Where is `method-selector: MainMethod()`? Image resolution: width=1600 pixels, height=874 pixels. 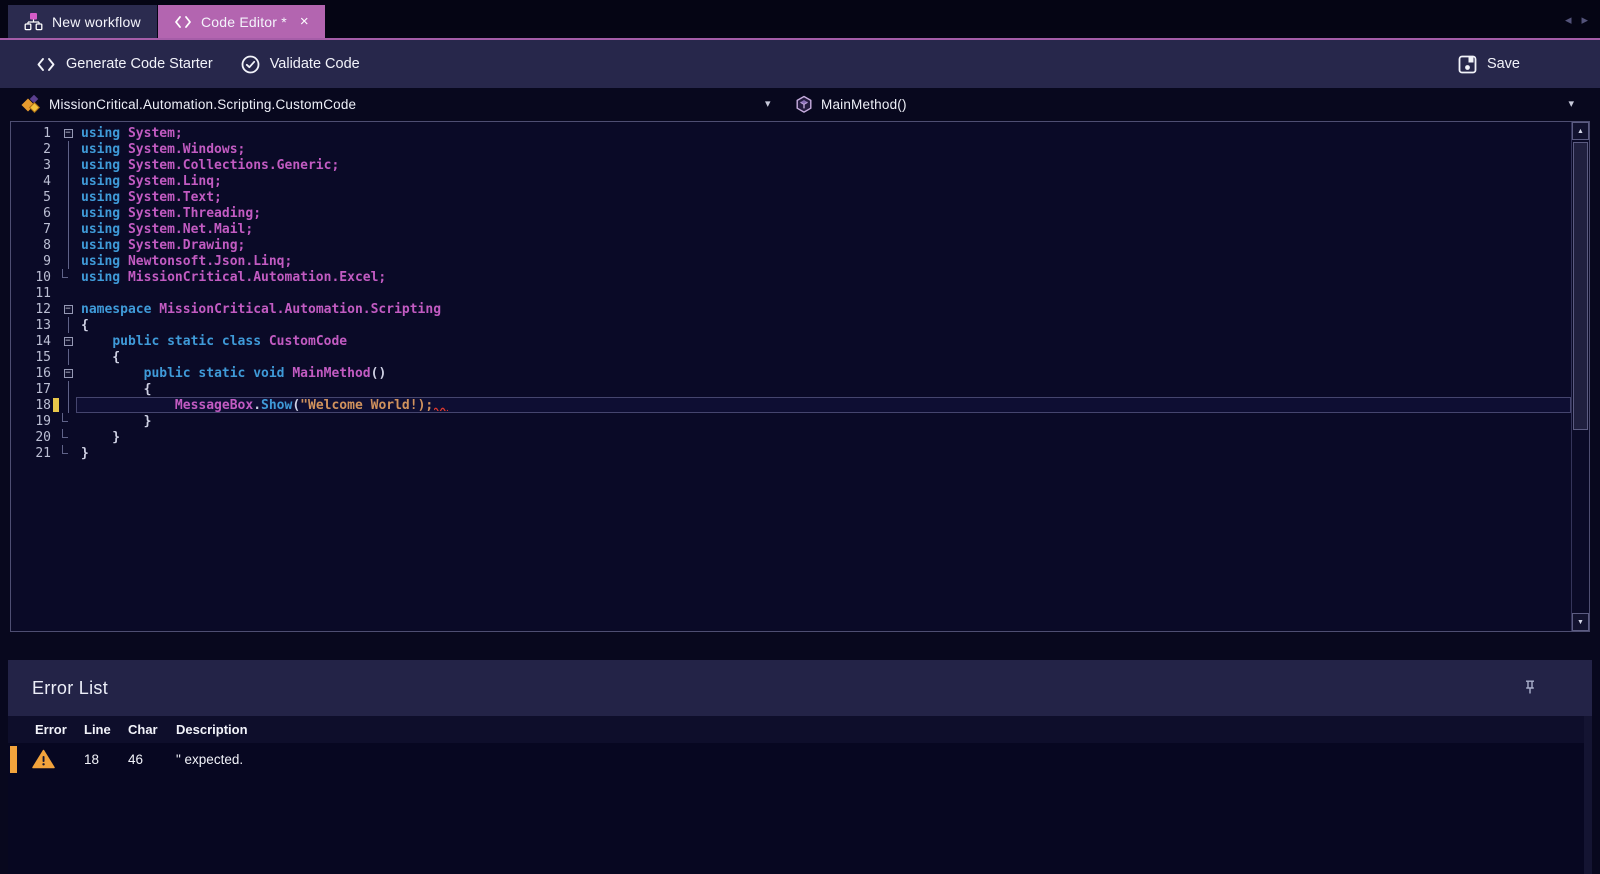
method-selector: MainMethod() is located at coordinates (851, 104).